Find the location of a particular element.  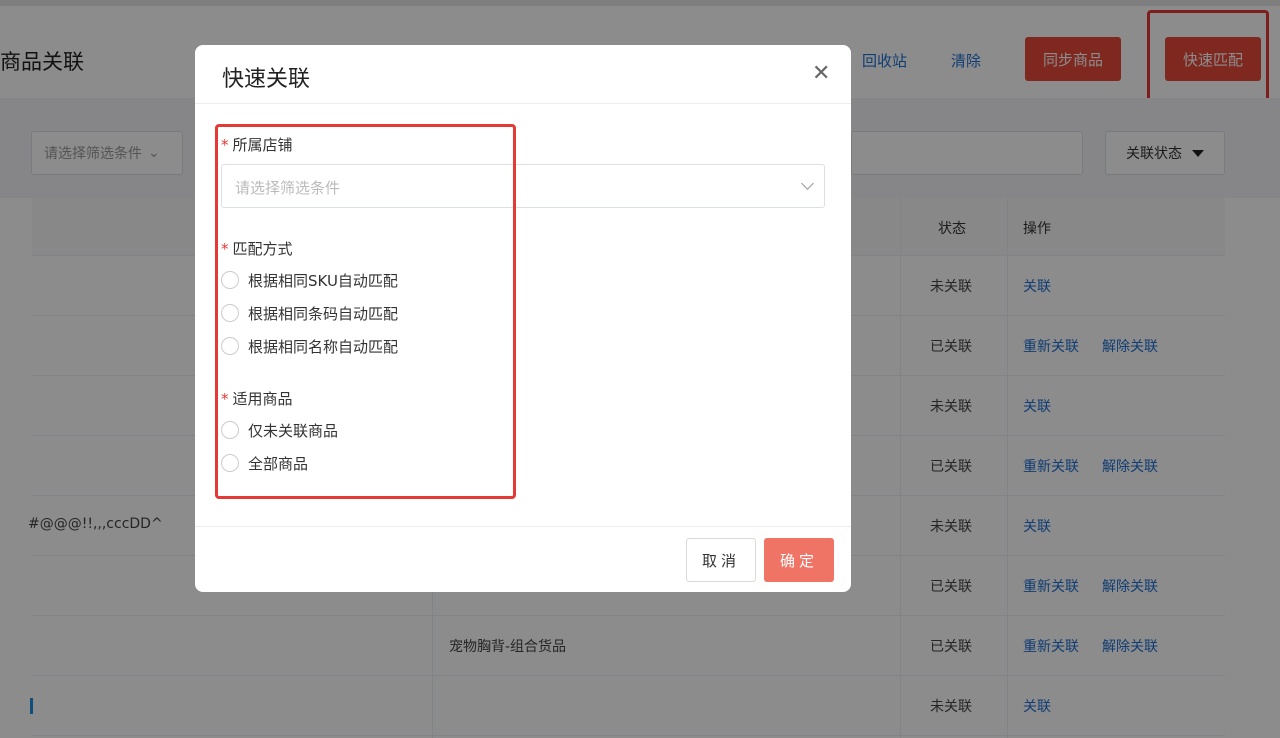

close-icon: ✕ is located at coordinates (821, 74).